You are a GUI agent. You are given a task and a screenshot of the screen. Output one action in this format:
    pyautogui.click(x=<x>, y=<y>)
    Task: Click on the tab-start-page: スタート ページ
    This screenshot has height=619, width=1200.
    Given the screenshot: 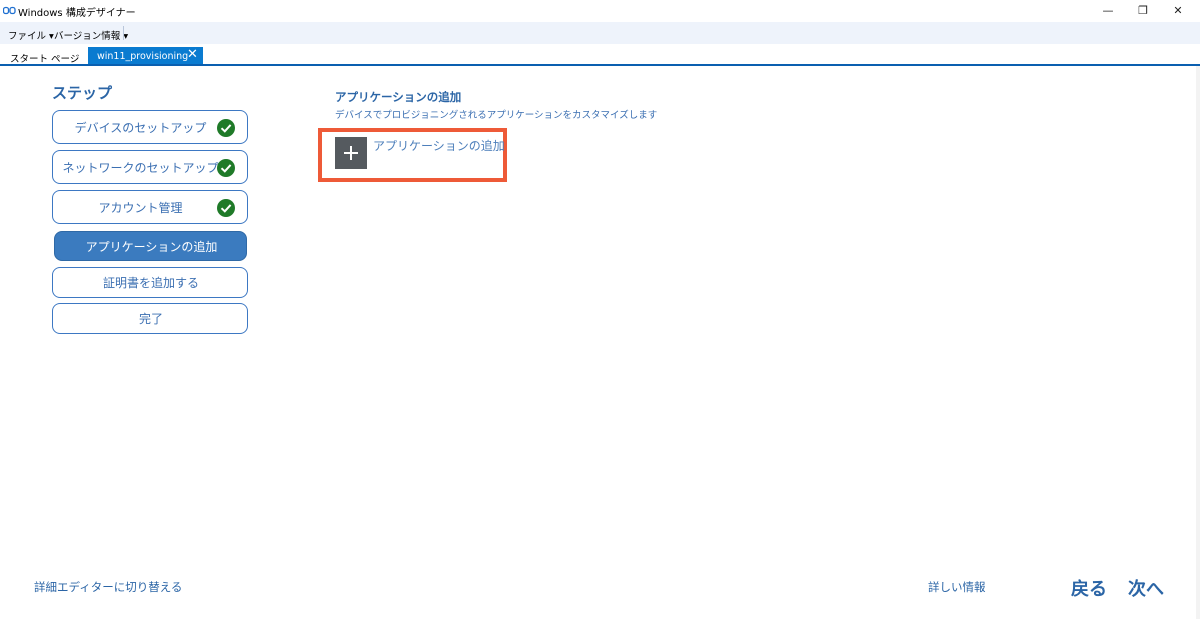 What is the action you would take?
    pyautogui.click(x=44, y=58)
    